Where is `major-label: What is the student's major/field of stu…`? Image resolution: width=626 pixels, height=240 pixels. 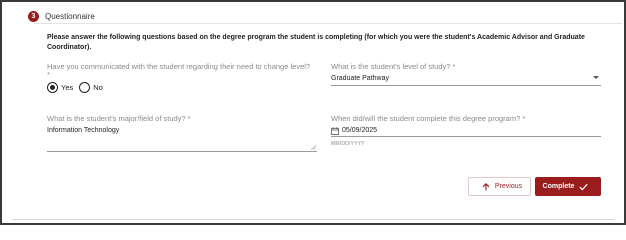 major-label: What is the student's major/field of stu… is located at coordinates (119, 118).